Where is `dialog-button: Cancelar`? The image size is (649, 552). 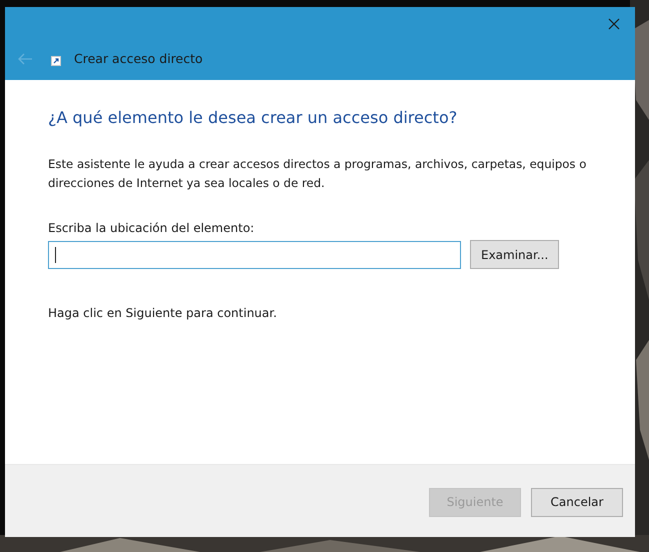
dialog-button: Cancelar is located at coordinates (577, 502).